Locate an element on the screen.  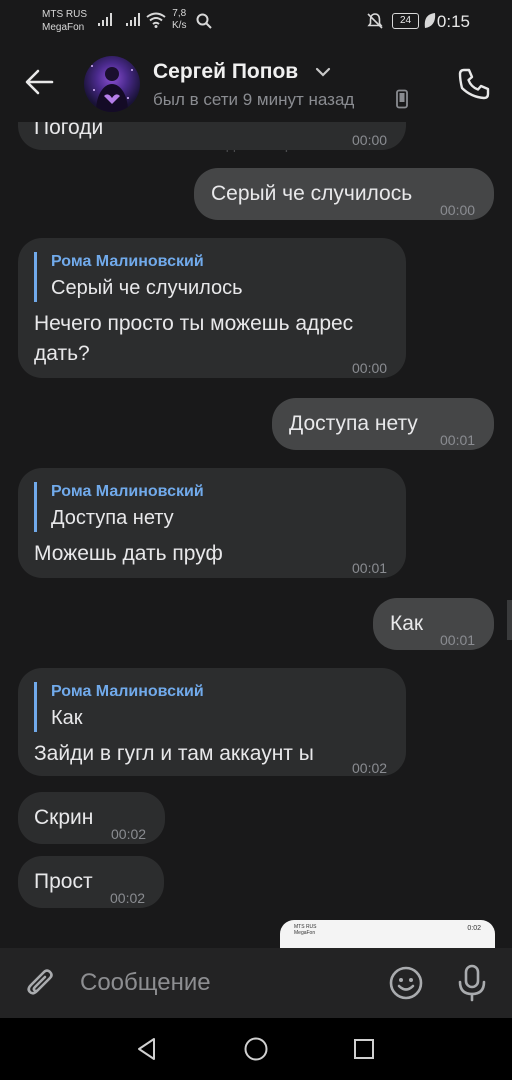
back-button is located at coordinates (40, 82).